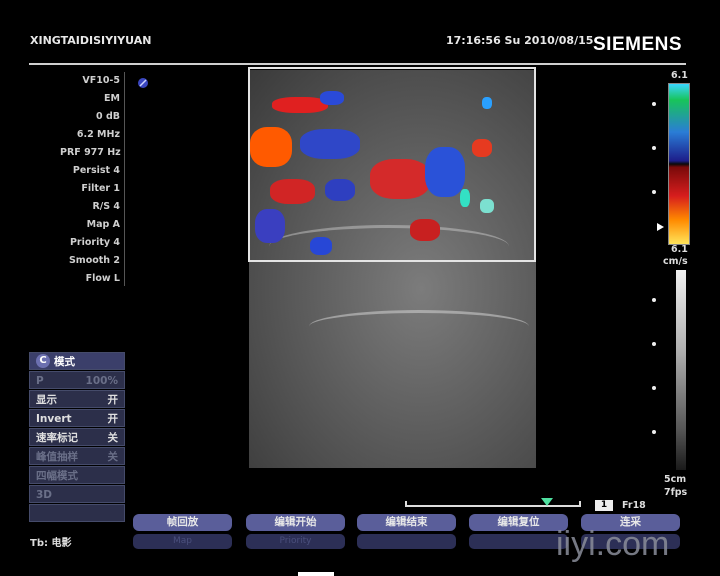 This screenshot has width=720, height=576. Describe the element at coordinates (77, 380) in the screenshot. I see `menu-item: P 100%` at that location.